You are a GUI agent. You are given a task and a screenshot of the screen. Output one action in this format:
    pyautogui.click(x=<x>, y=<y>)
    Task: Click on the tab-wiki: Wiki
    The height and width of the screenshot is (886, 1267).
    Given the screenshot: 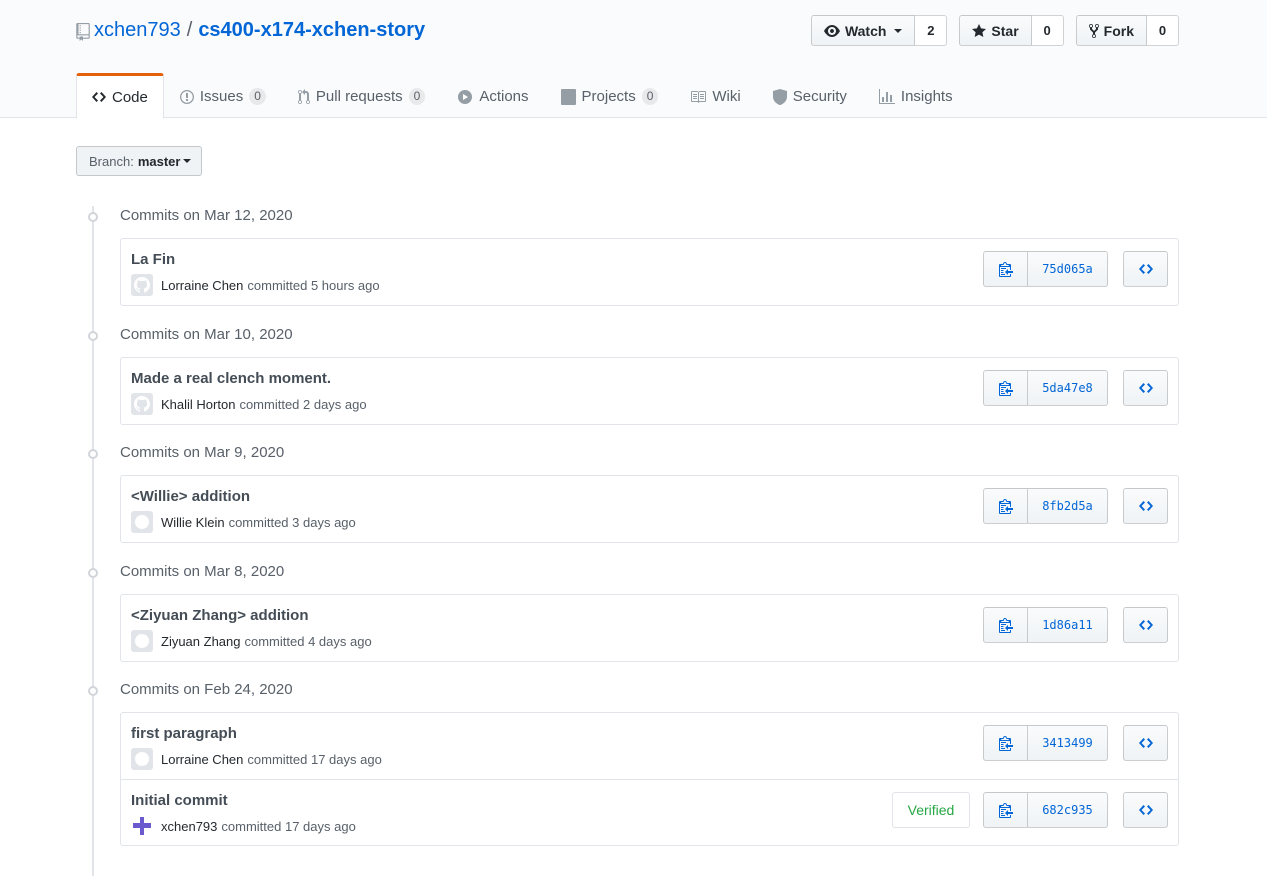 What is the action you would take?
    pyautogui.click(x=715, y=95)
    